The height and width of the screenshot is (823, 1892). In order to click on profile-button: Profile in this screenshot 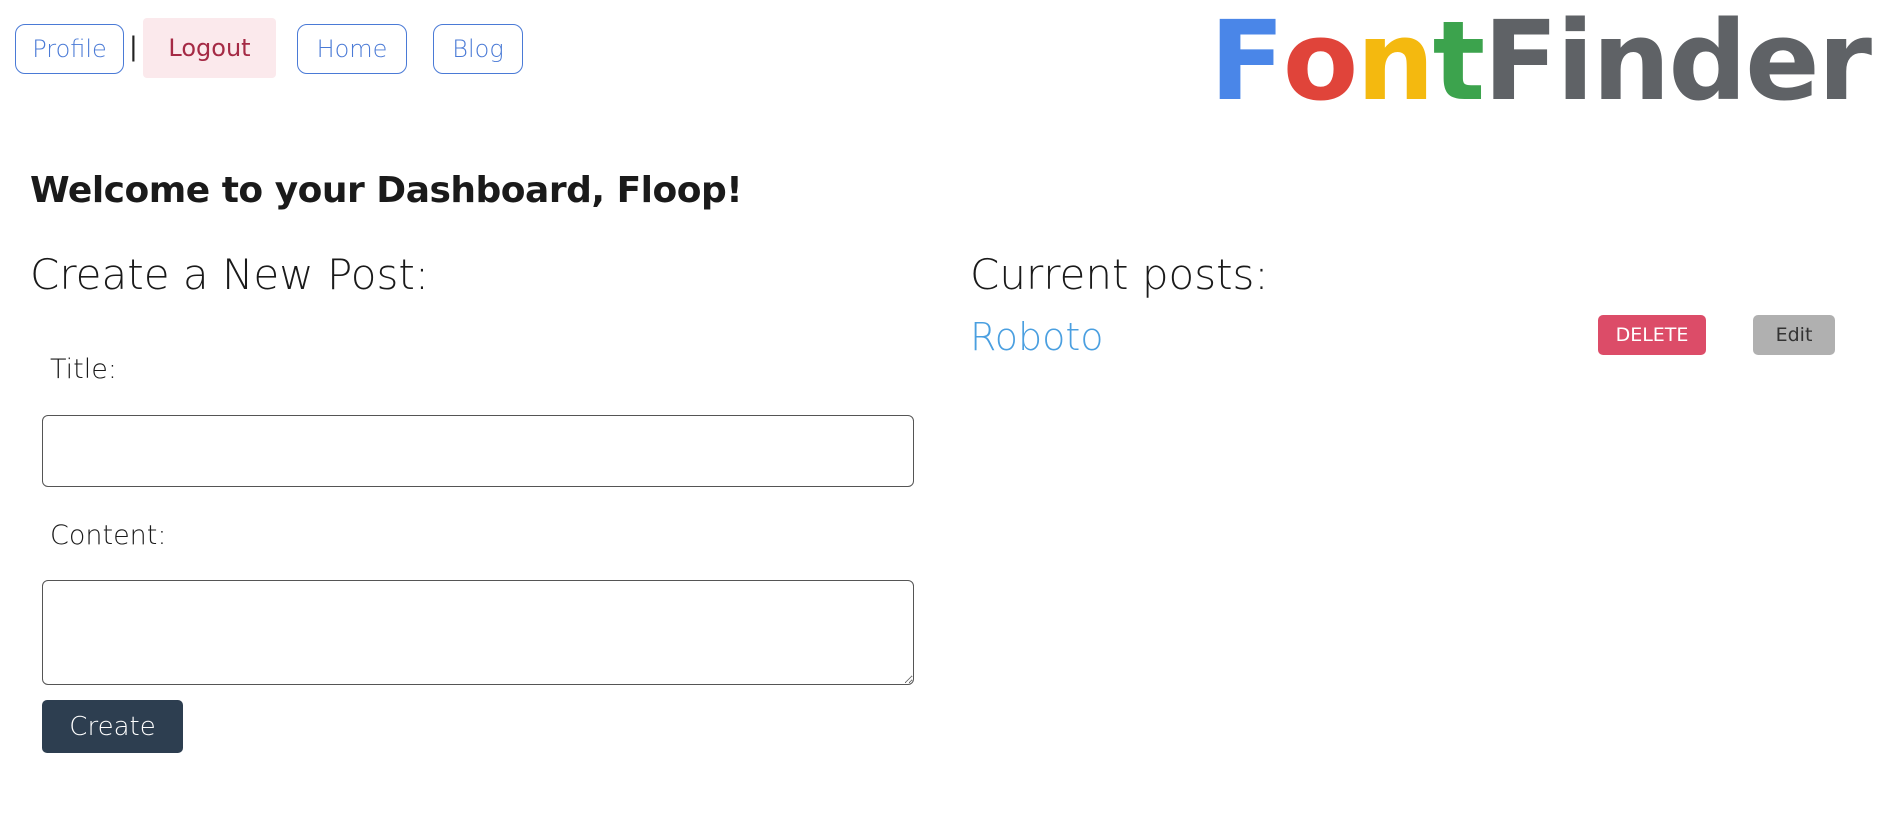, I will do `click(69, 49)`.